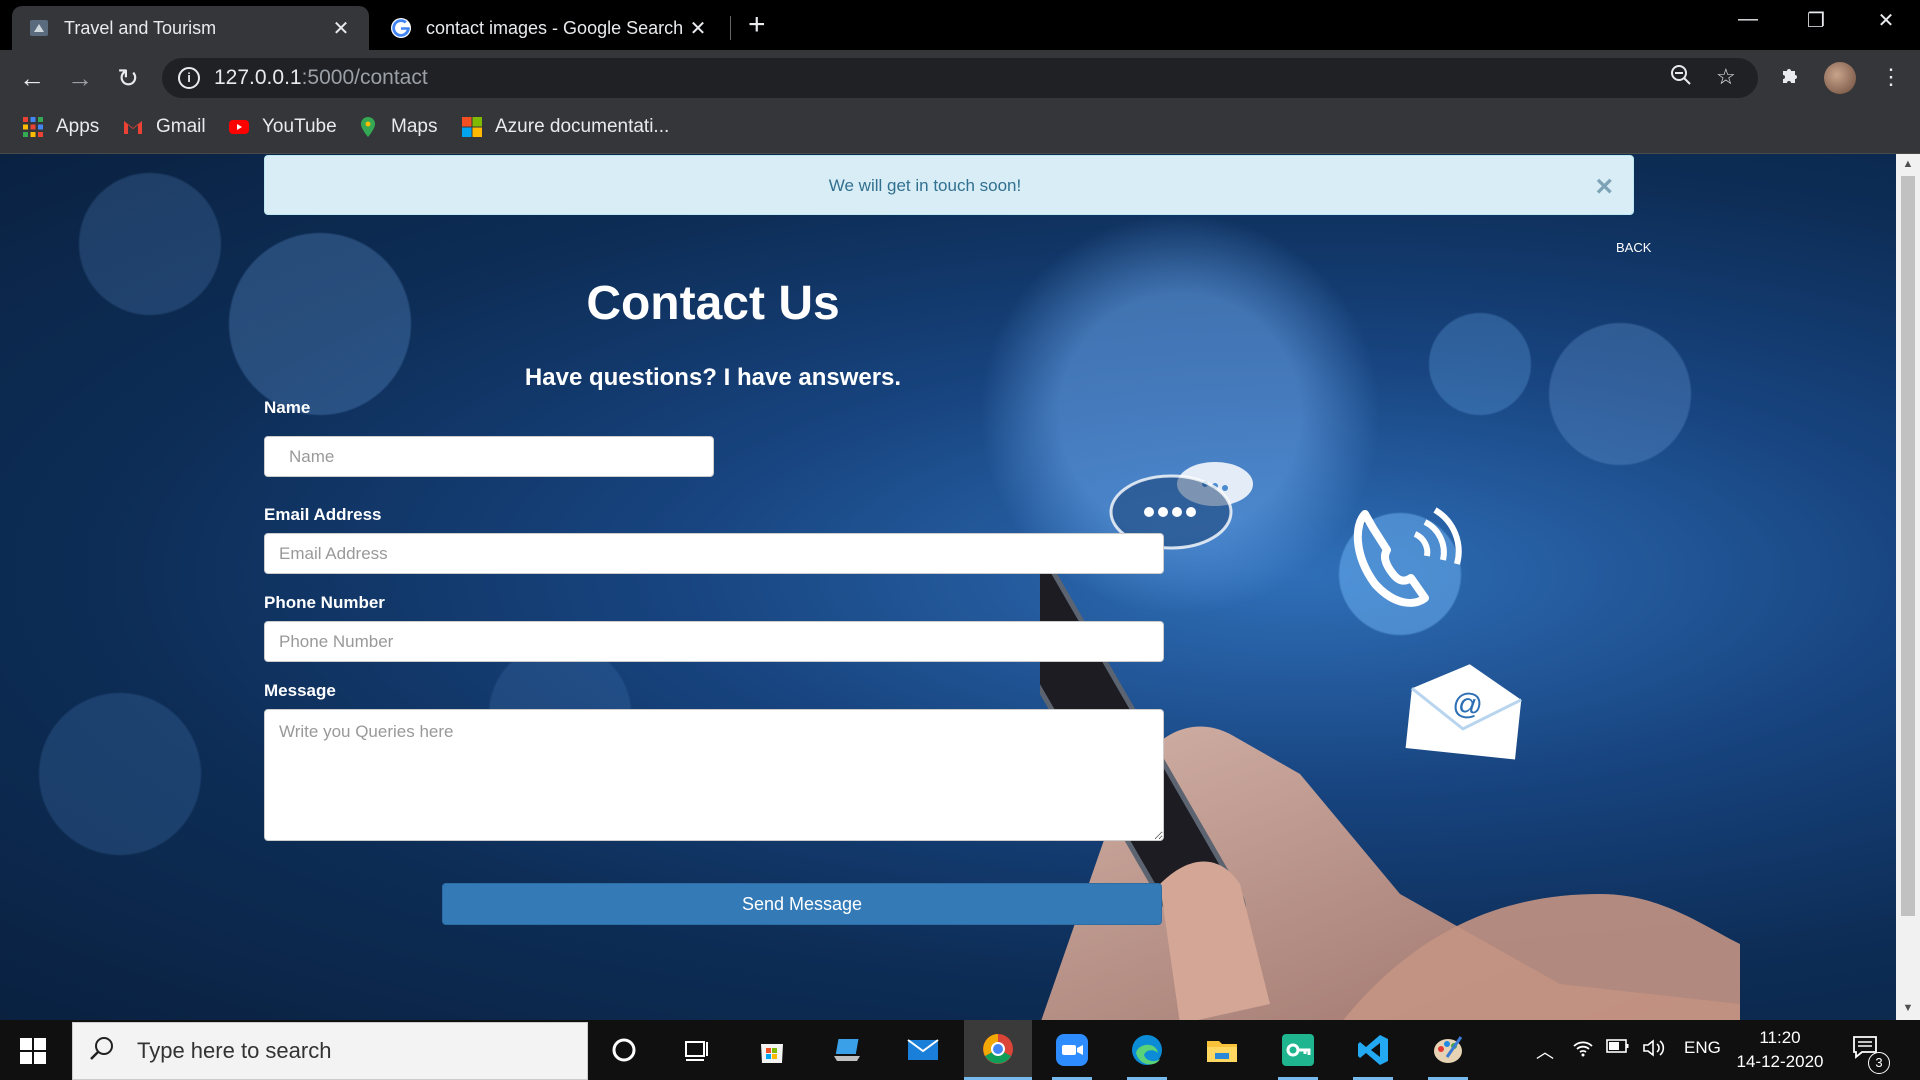  Describe the element at coordinates (1780, 1050) in the screenshot. I see `system-clock: 11:20 14-12-2020` at that location.